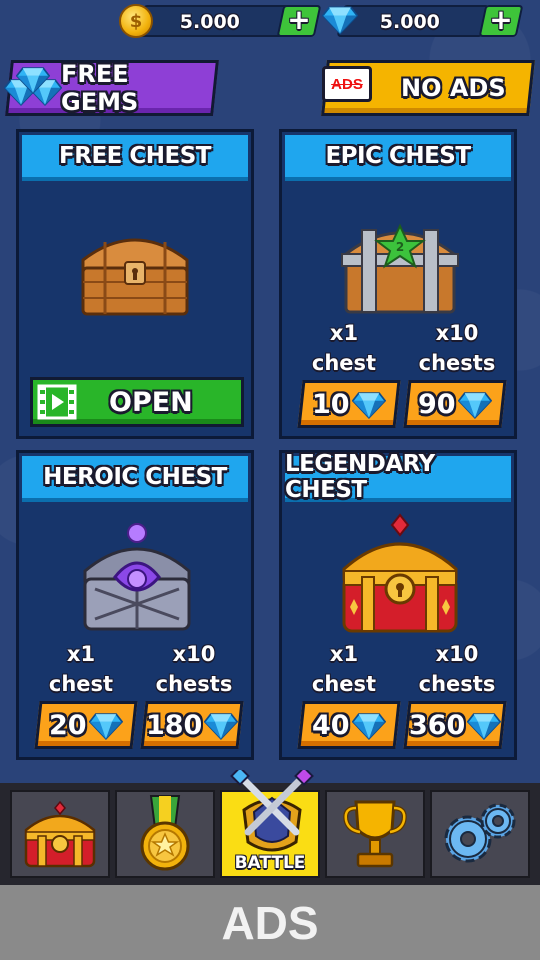 This screenshot has width=540, height=960. Describe the element at coordinates (453, 88) in the screenshot. I see `no-ads-label: NO ADS` at that location.